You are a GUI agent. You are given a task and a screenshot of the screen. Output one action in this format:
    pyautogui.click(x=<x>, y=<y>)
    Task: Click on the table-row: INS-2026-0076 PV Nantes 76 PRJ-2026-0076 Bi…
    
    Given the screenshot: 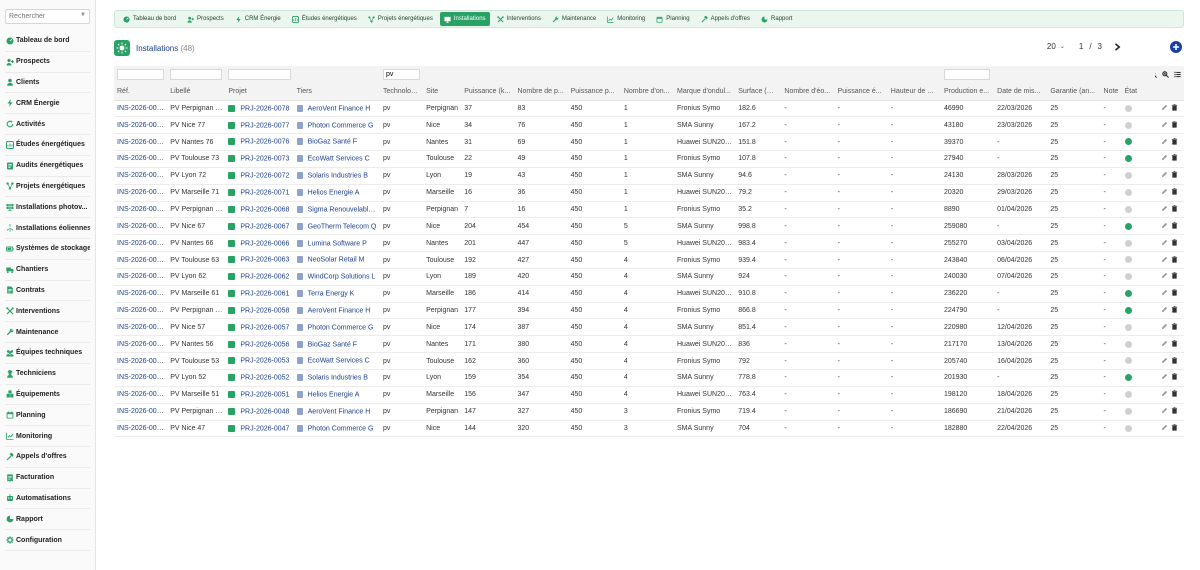 What is the action you would take?
    pyautogui.click(x=649, y=142)
    